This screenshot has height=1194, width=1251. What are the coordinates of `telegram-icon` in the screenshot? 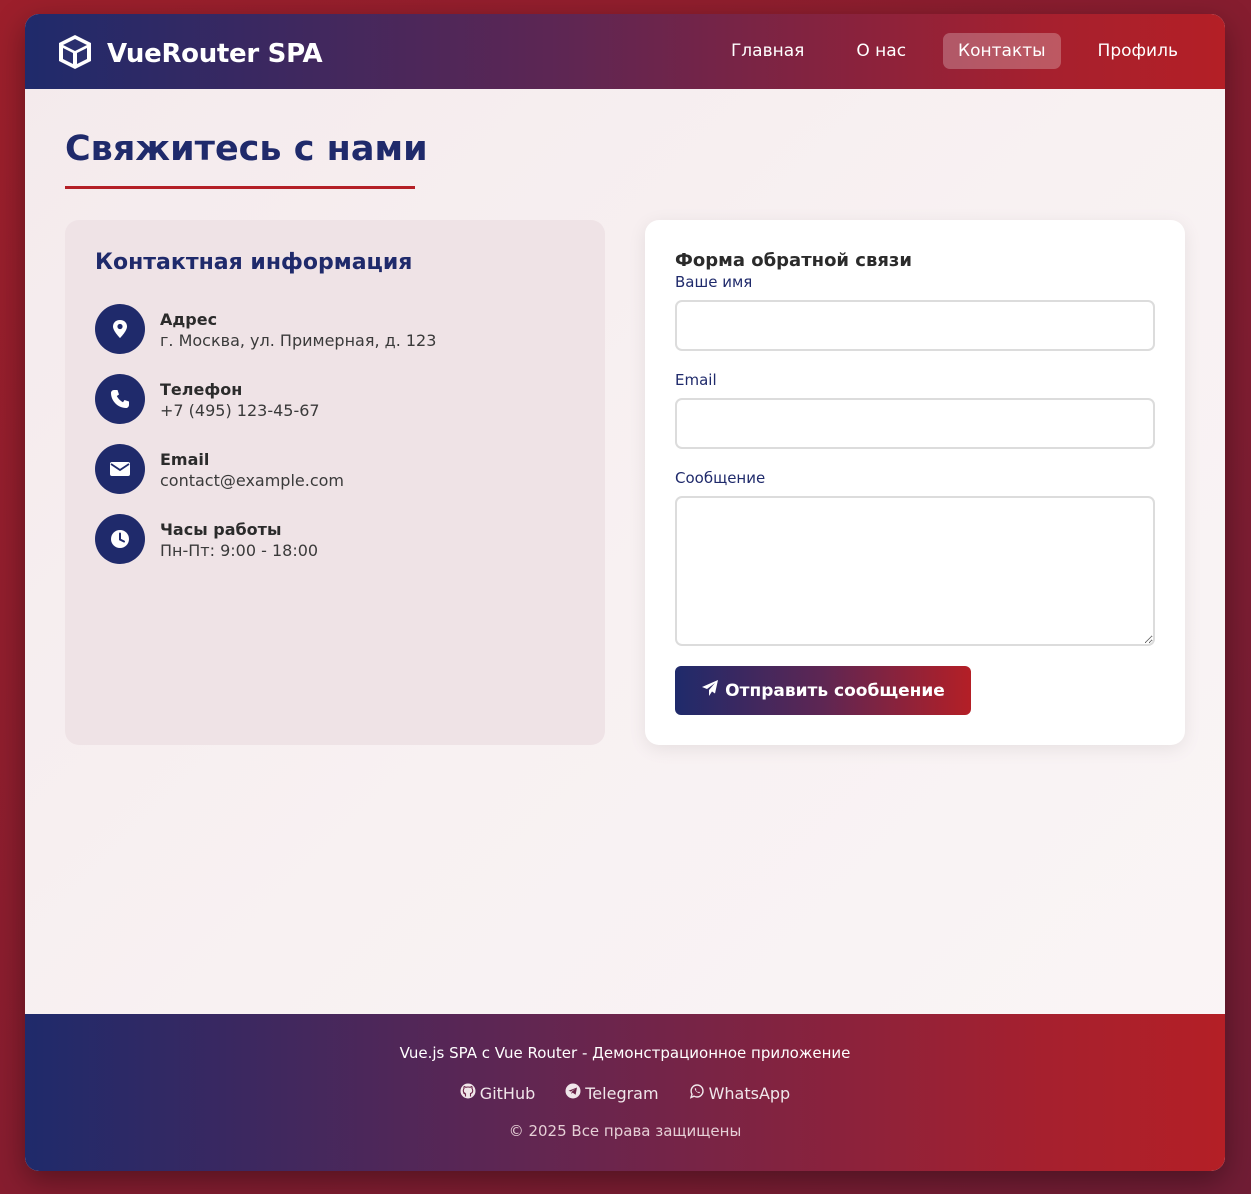 It's located at (573, 1093).